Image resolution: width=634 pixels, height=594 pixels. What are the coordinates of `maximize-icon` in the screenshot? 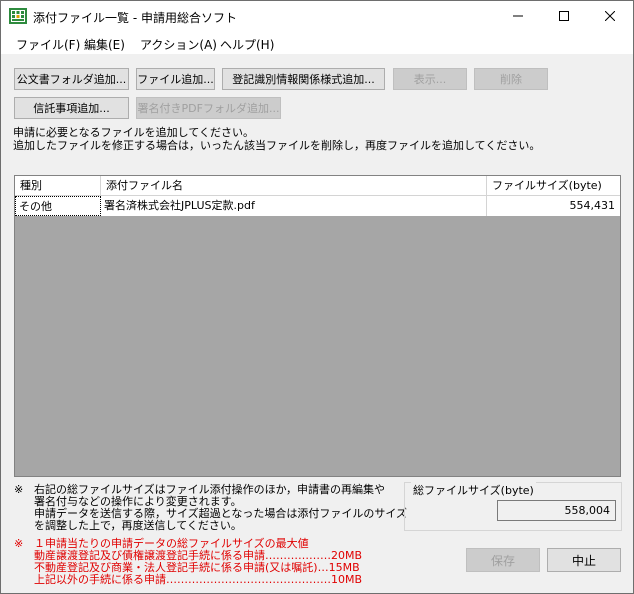 It's located at (564, 16).